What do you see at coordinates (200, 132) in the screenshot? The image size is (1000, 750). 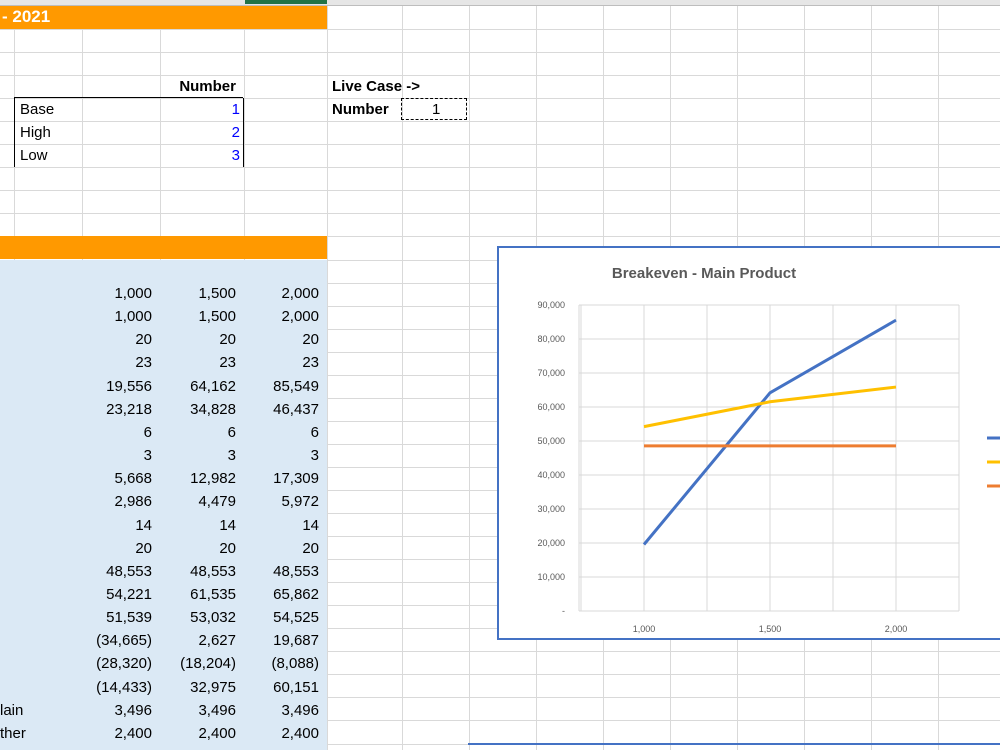 I see `scenario-value-high: 2` at bounding box center [200, 132].